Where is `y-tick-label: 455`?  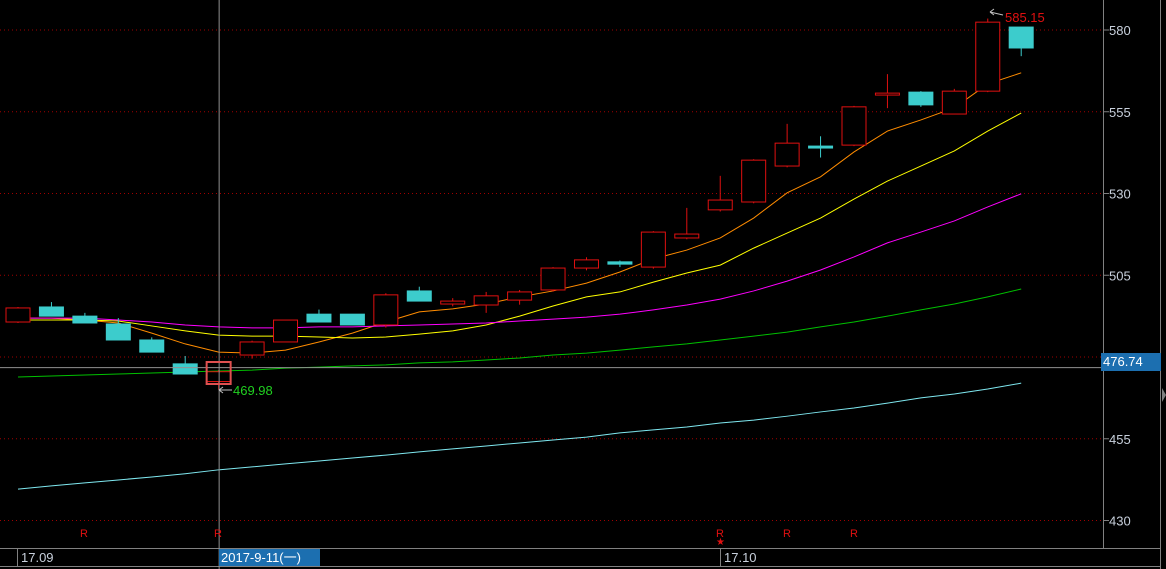 y-tick-label: 455 is located at coordinates (1120, 439).